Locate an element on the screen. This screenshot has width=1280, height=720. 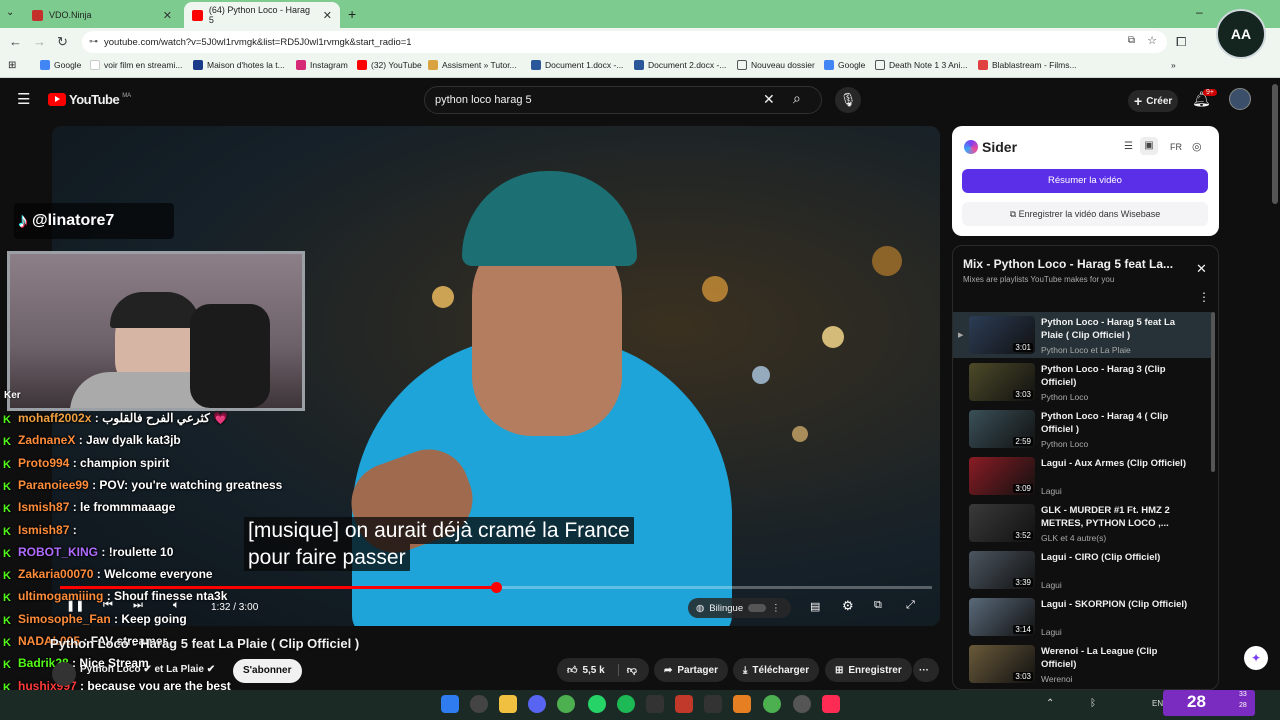
tab-youtube: (64) Python Loco - Harag 5 ✕ is located at coordinates (262, 15).